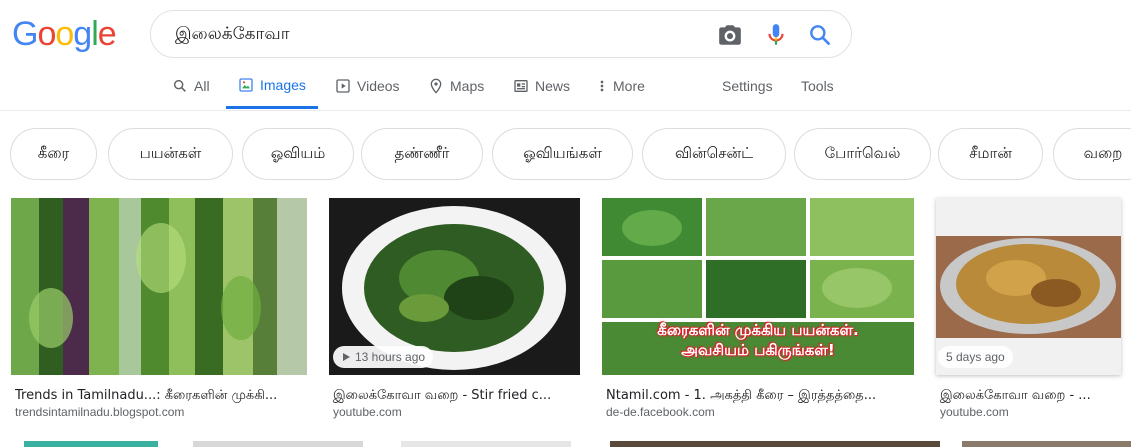  I want to click on logo-letter: e, so click(107, 34).